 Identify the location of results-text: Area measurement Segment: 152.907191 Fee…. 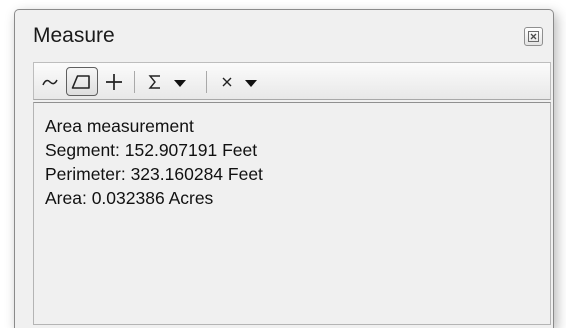
(154, 162).